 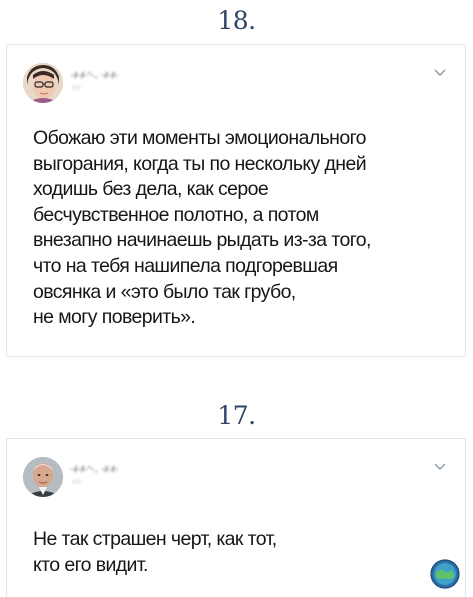 What do you see at coordinates (236, 415) in the screenshot?
I see `section-number: 17.` at bounding box center [236, 415].